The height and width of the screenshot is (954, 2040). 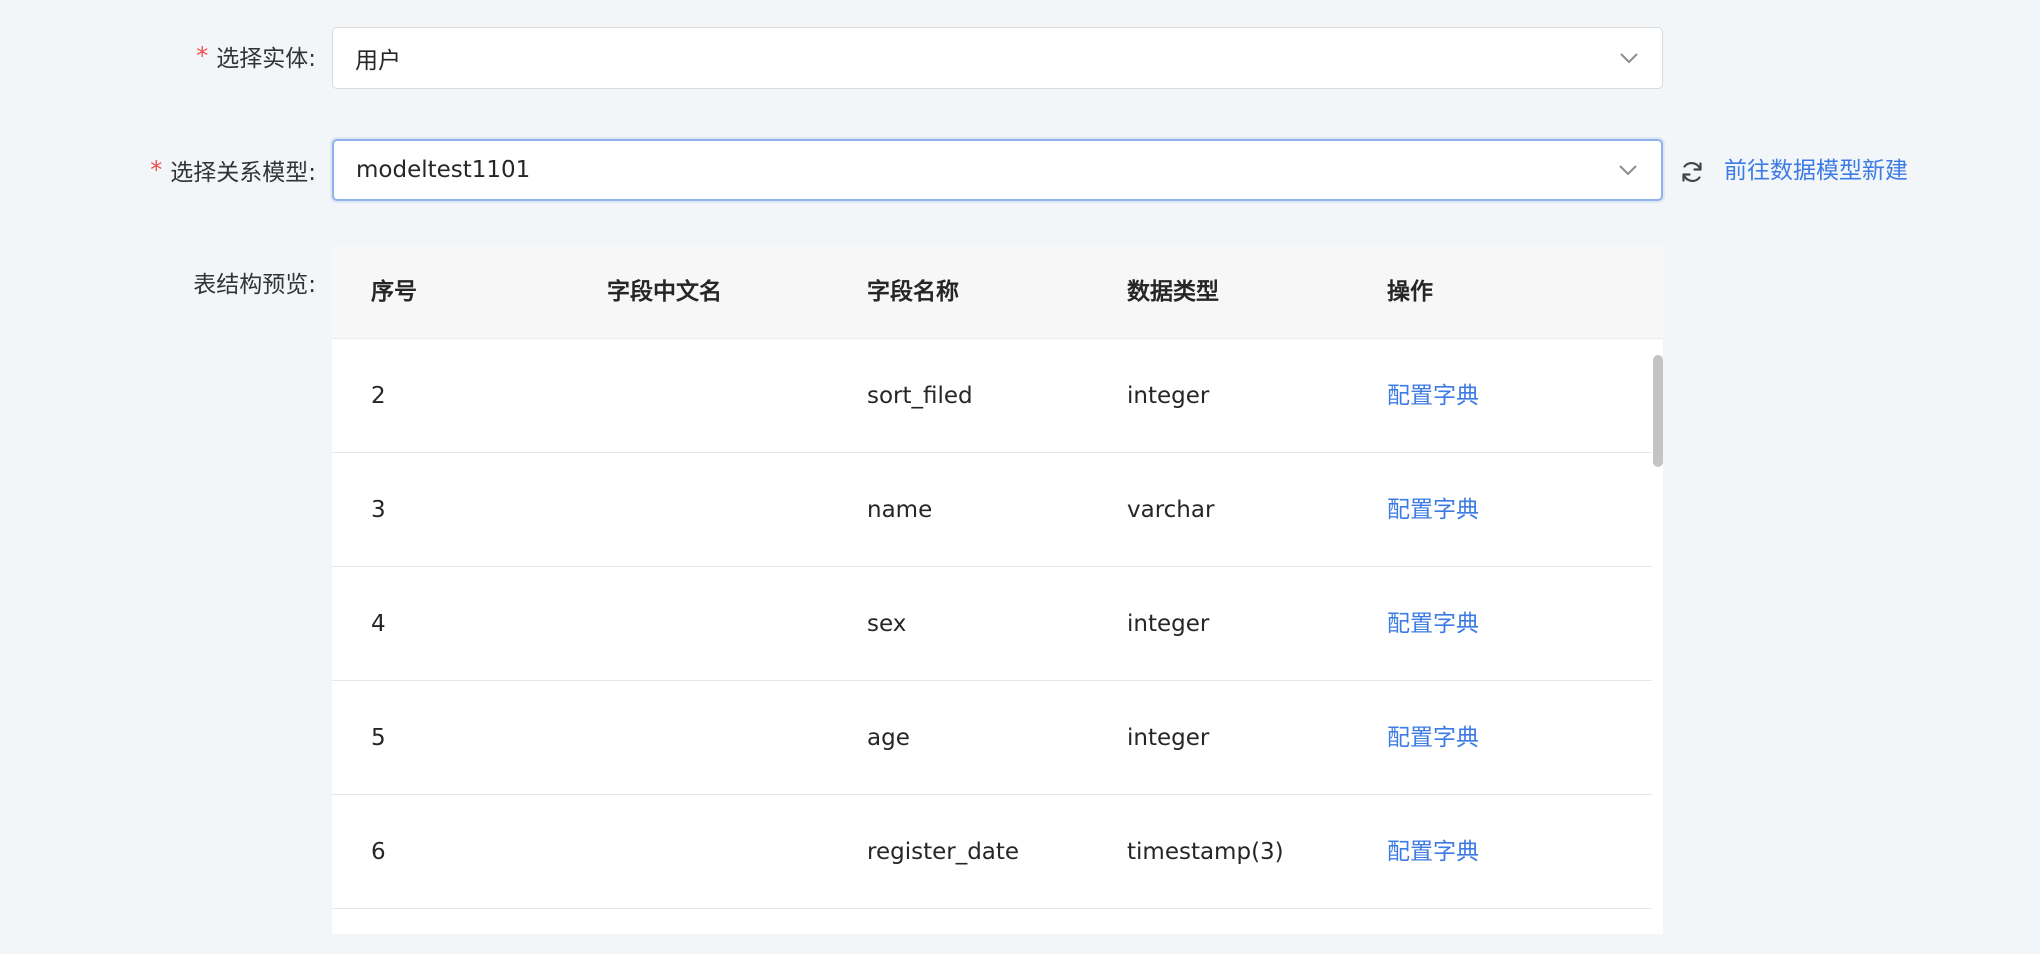 I want to click on table-header: 序号 字段中文名 字段名称 数据类型 操作, so click(x=997, y=292).